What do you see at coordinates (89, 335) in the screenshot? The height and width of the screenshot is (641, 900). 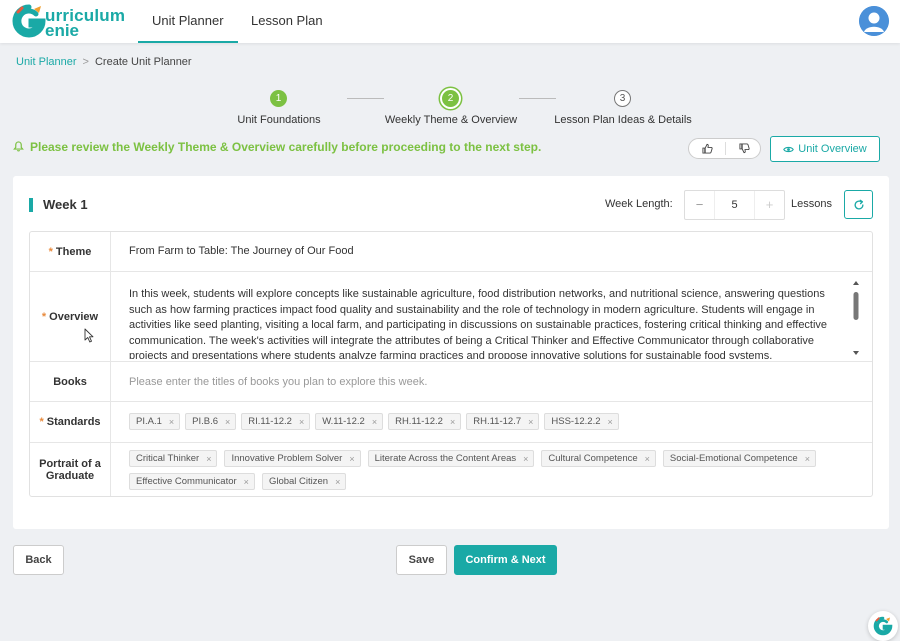 I see `mouse-cursor-icon` at bounding box center [89, 335].